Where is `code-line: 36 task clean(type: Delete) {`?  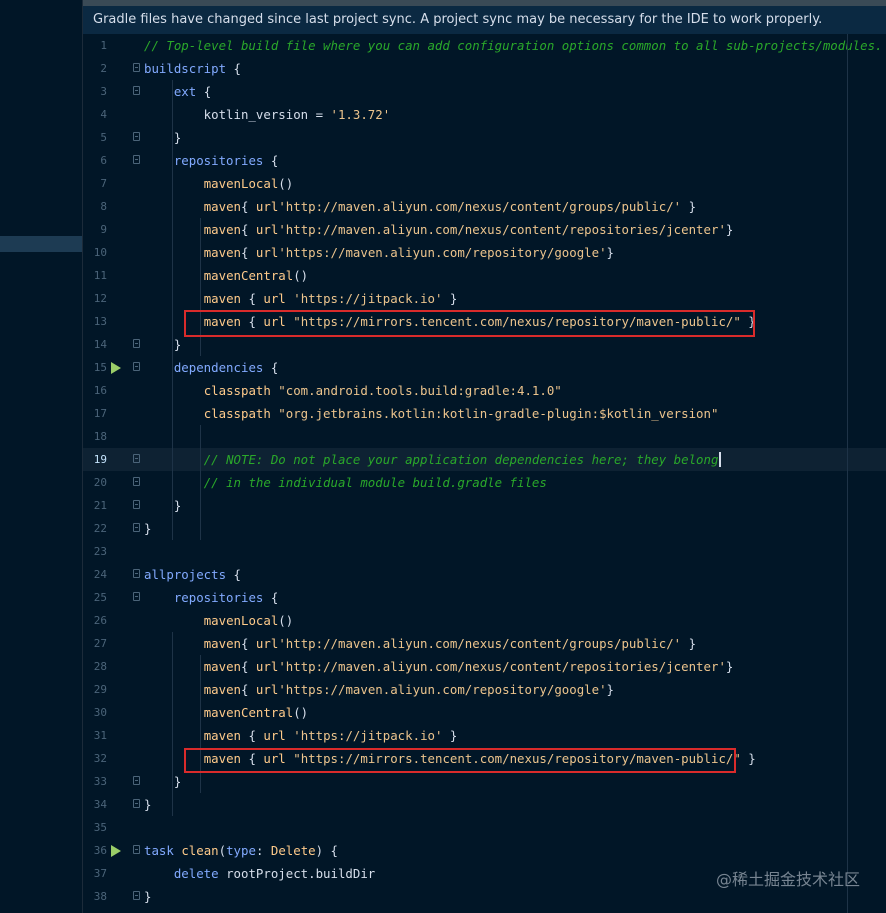
code-line: 36 task clean(type: Delete) { is located at coordinates (484, 850).